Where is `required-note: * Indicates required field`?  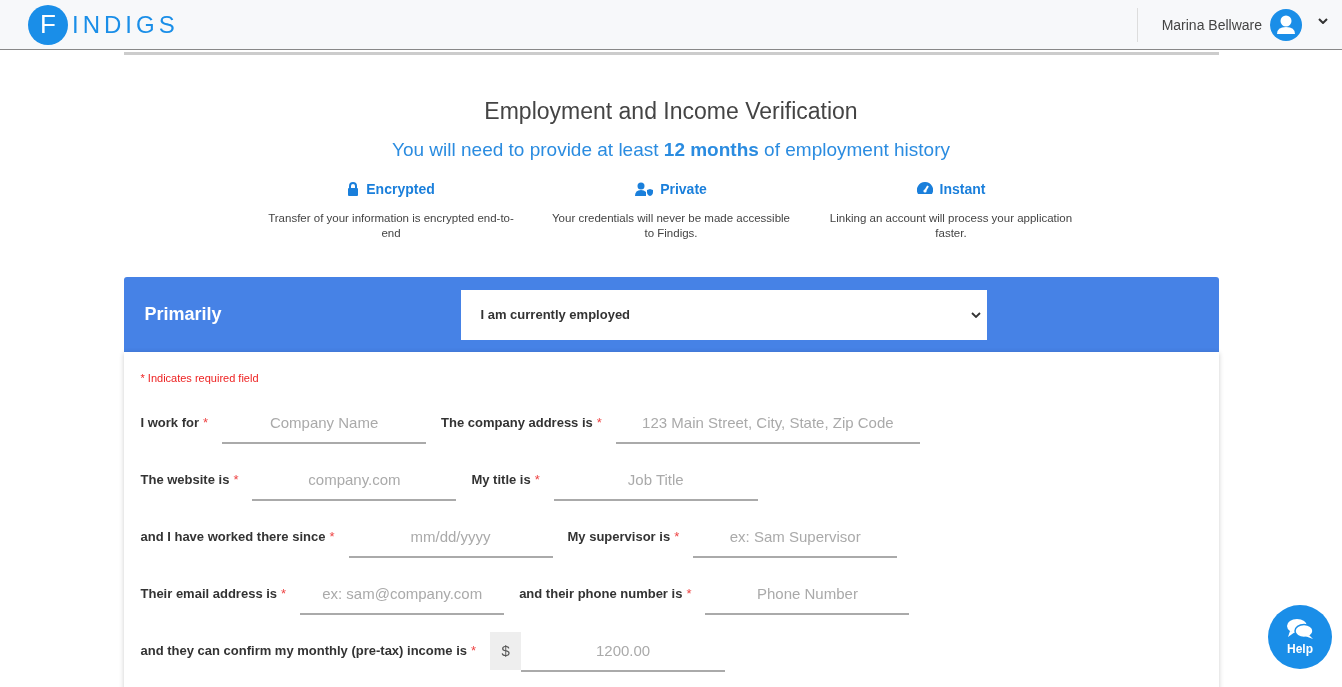 required-note: * Indicates required field is located at coordinates (200, 378).